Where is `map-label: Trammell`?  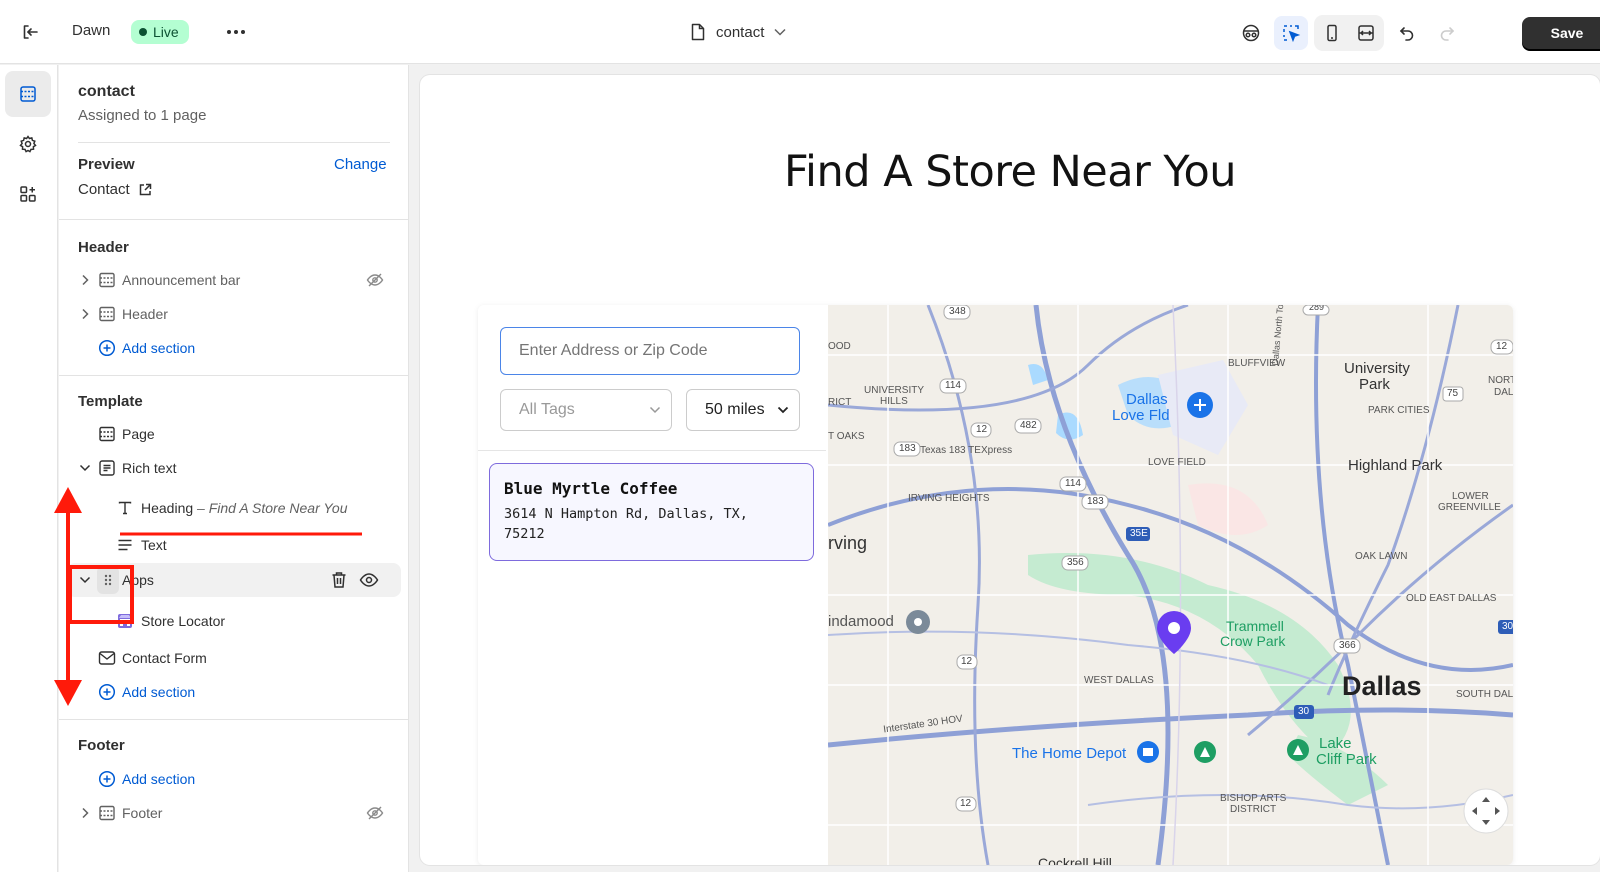
map-label: Trammell is located at coordinates (1255, 626).